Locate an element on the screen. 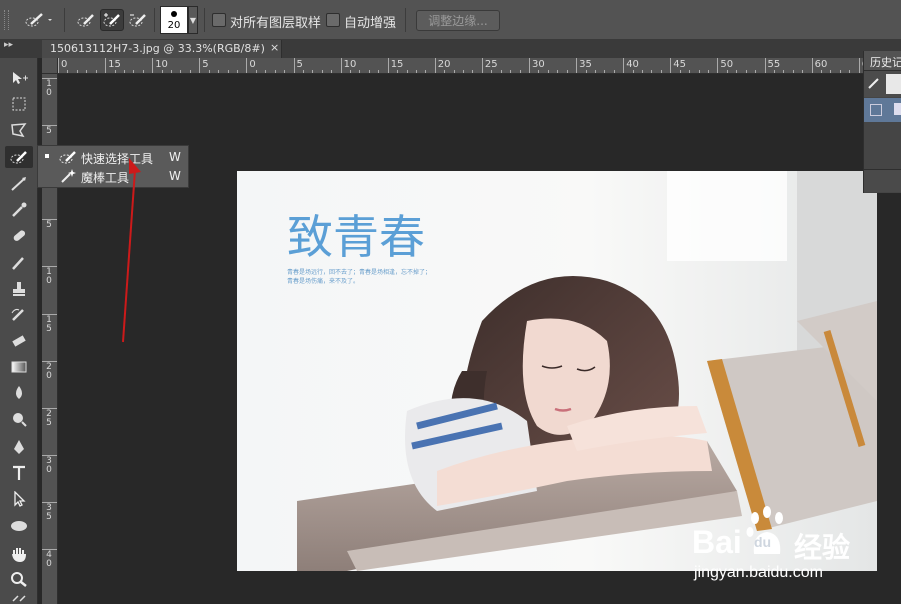  lasso-tool is located at coordinates (19, 130).